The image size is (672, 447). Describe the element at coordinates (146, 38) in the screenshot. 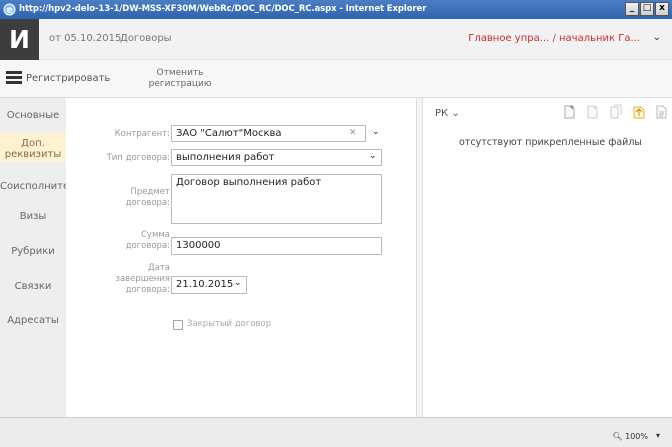

I see `document-type: Договоры` at that location.